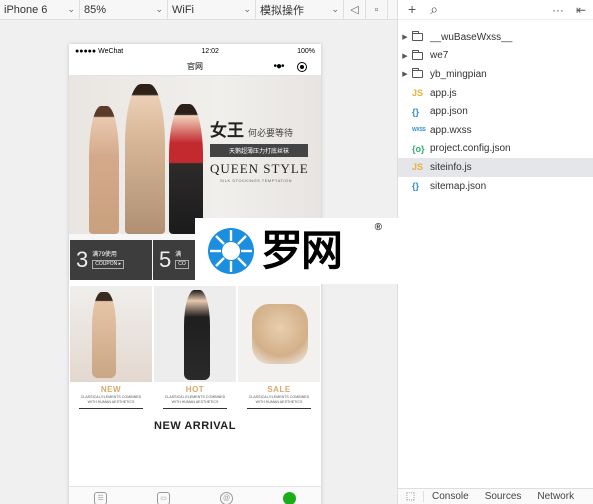  Describe the element at coordinates (423, 9) in the screenshot. I see `explorer-actions: + ⌕` at that location.